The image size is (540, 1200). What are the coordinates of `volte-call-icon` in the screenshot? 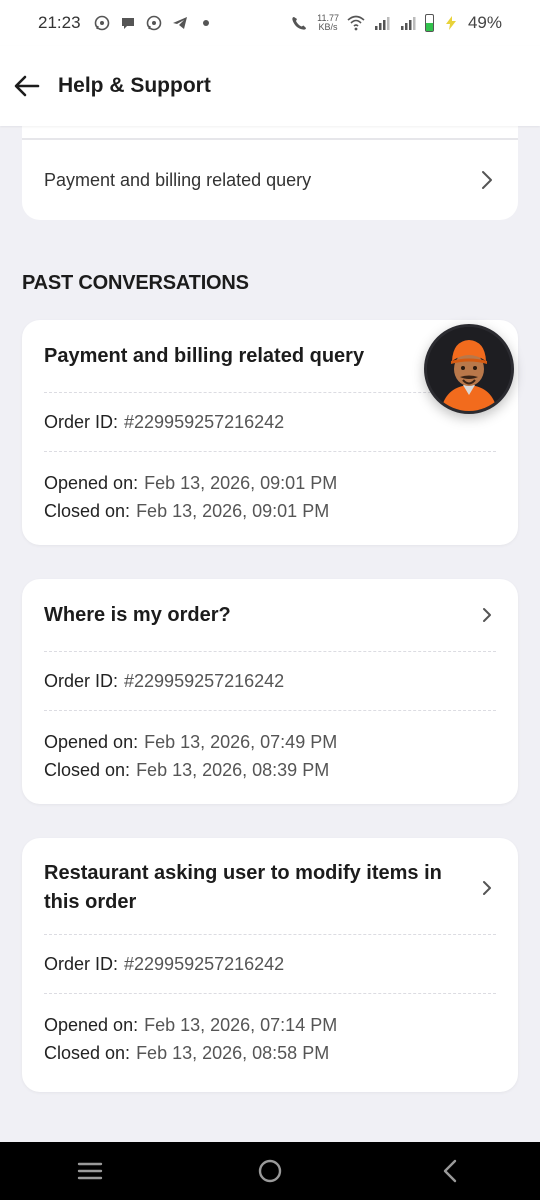 It's located at (300, 23).